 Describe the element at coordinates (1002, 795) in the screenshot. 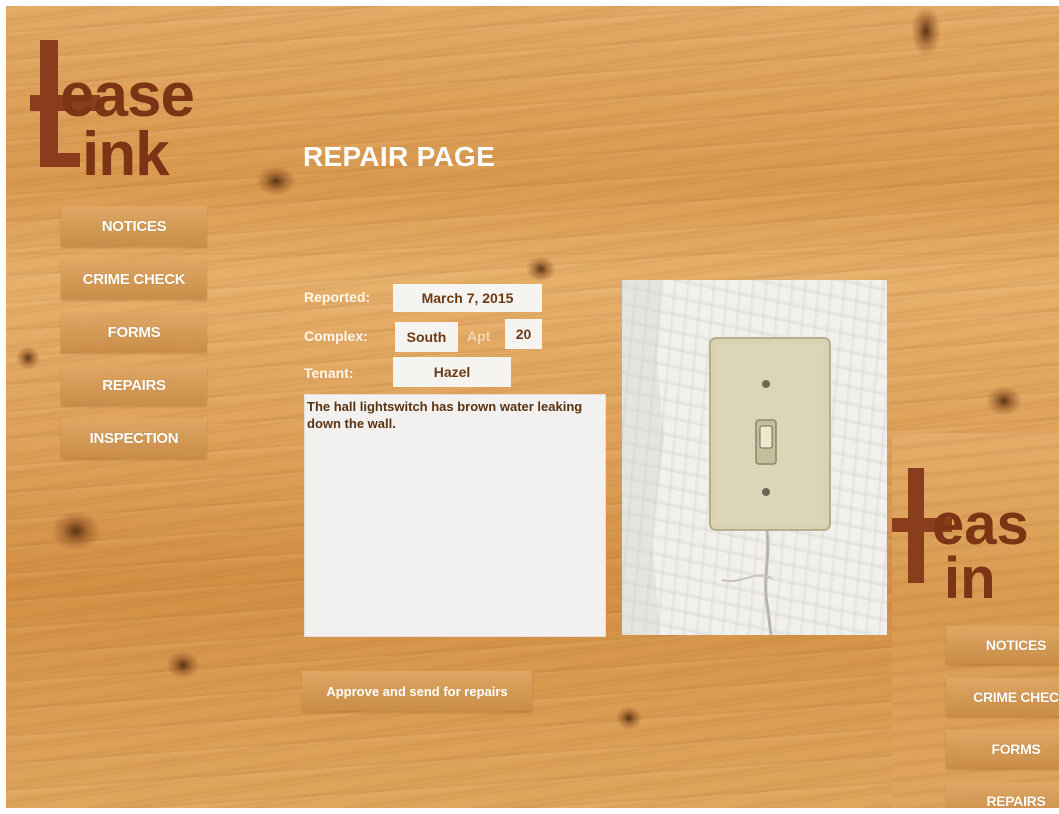

I see `dup-nav-repairs: REPAIRS` at that location.